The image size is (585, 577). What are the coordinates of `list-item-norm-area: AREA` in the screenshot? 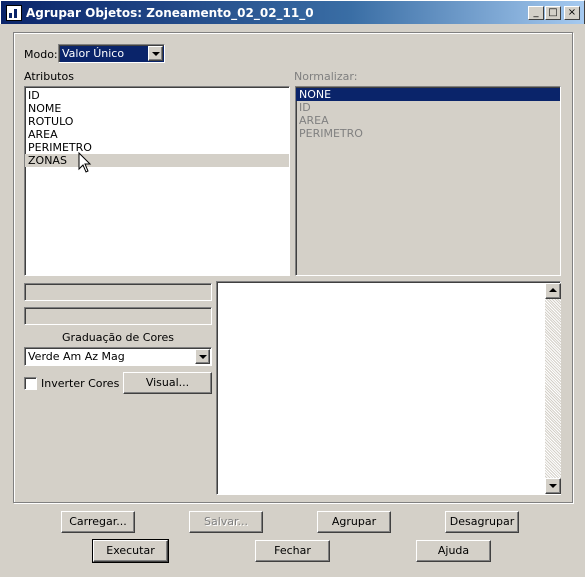 It's located at (428, 120).